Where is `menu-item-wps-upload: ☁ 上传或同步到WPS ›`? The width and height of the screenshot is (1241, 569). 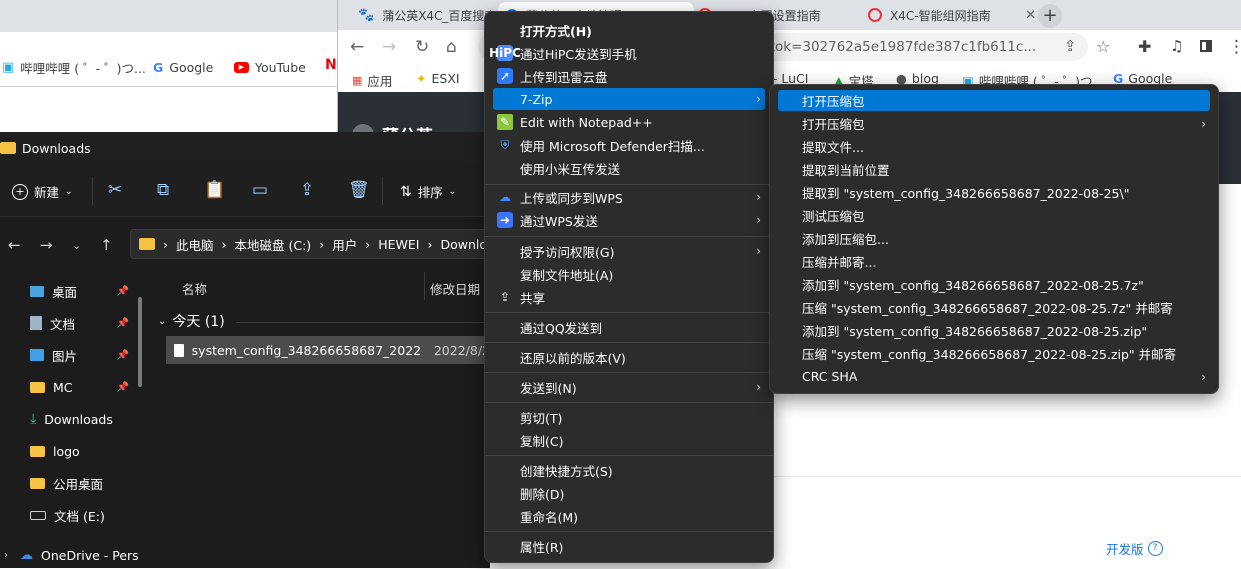
menu-item-wps-upload: ☁ 上传或同步到WPS › is located at coordinates (629, 197).